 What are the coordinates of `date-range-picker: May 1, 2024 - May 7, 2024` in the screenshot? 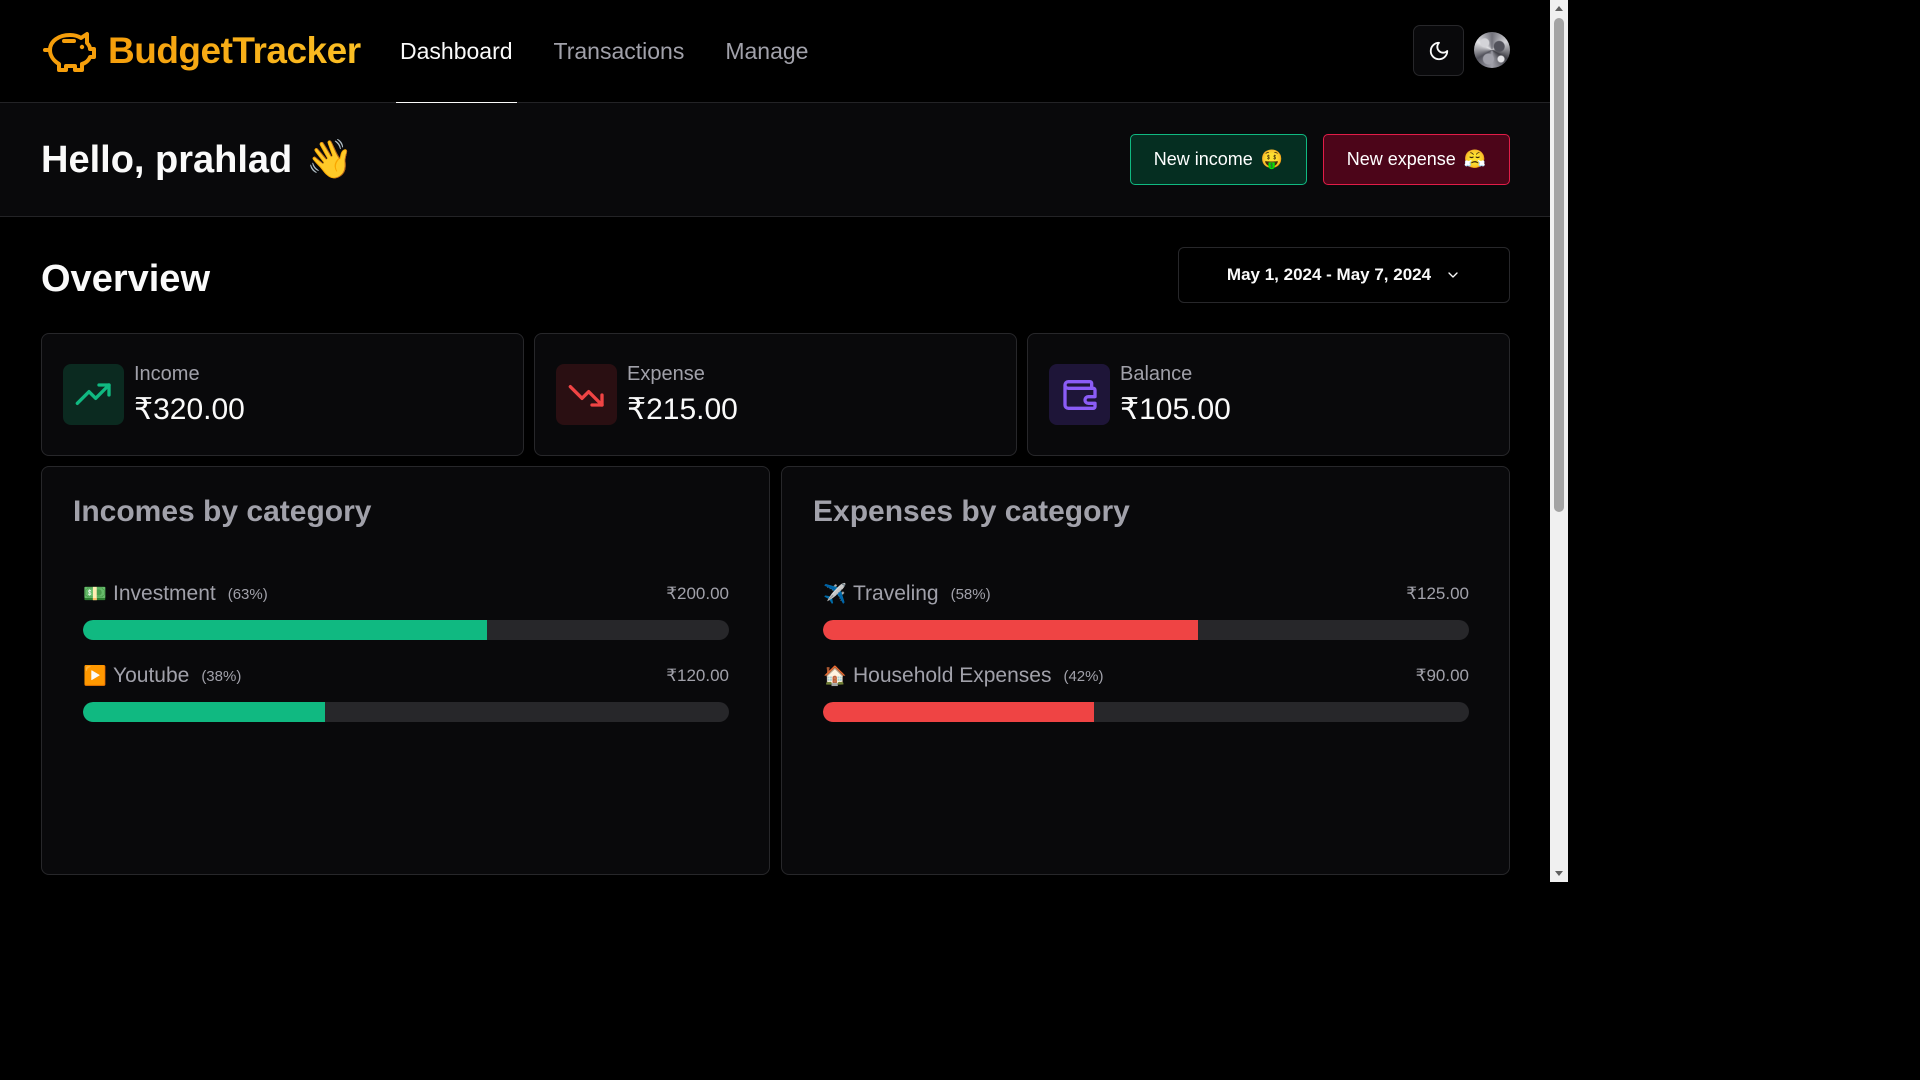 It's located at (1344, 275).